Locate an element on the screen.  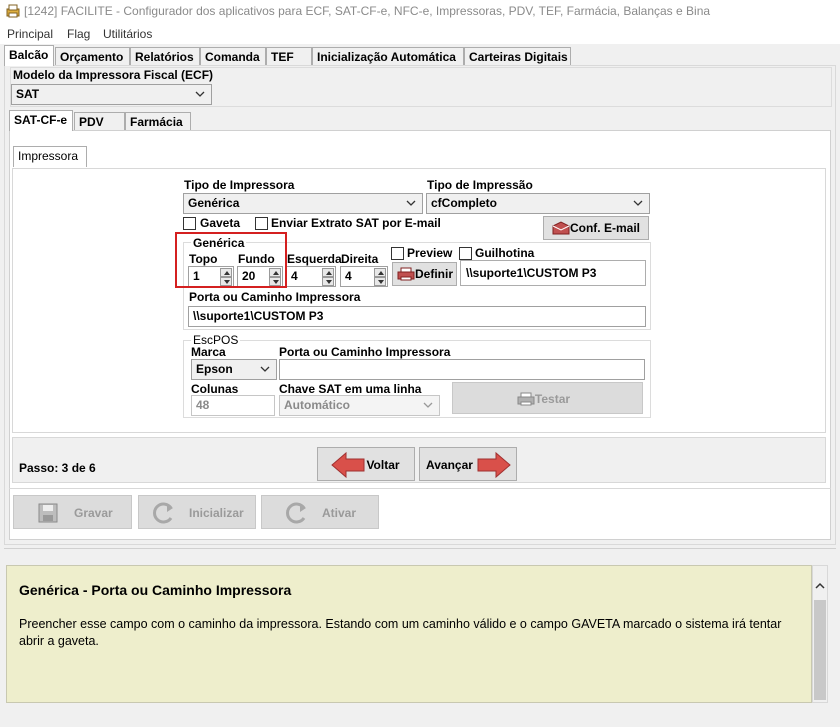
marca-value: Epson is located at coordinates (214, 369).